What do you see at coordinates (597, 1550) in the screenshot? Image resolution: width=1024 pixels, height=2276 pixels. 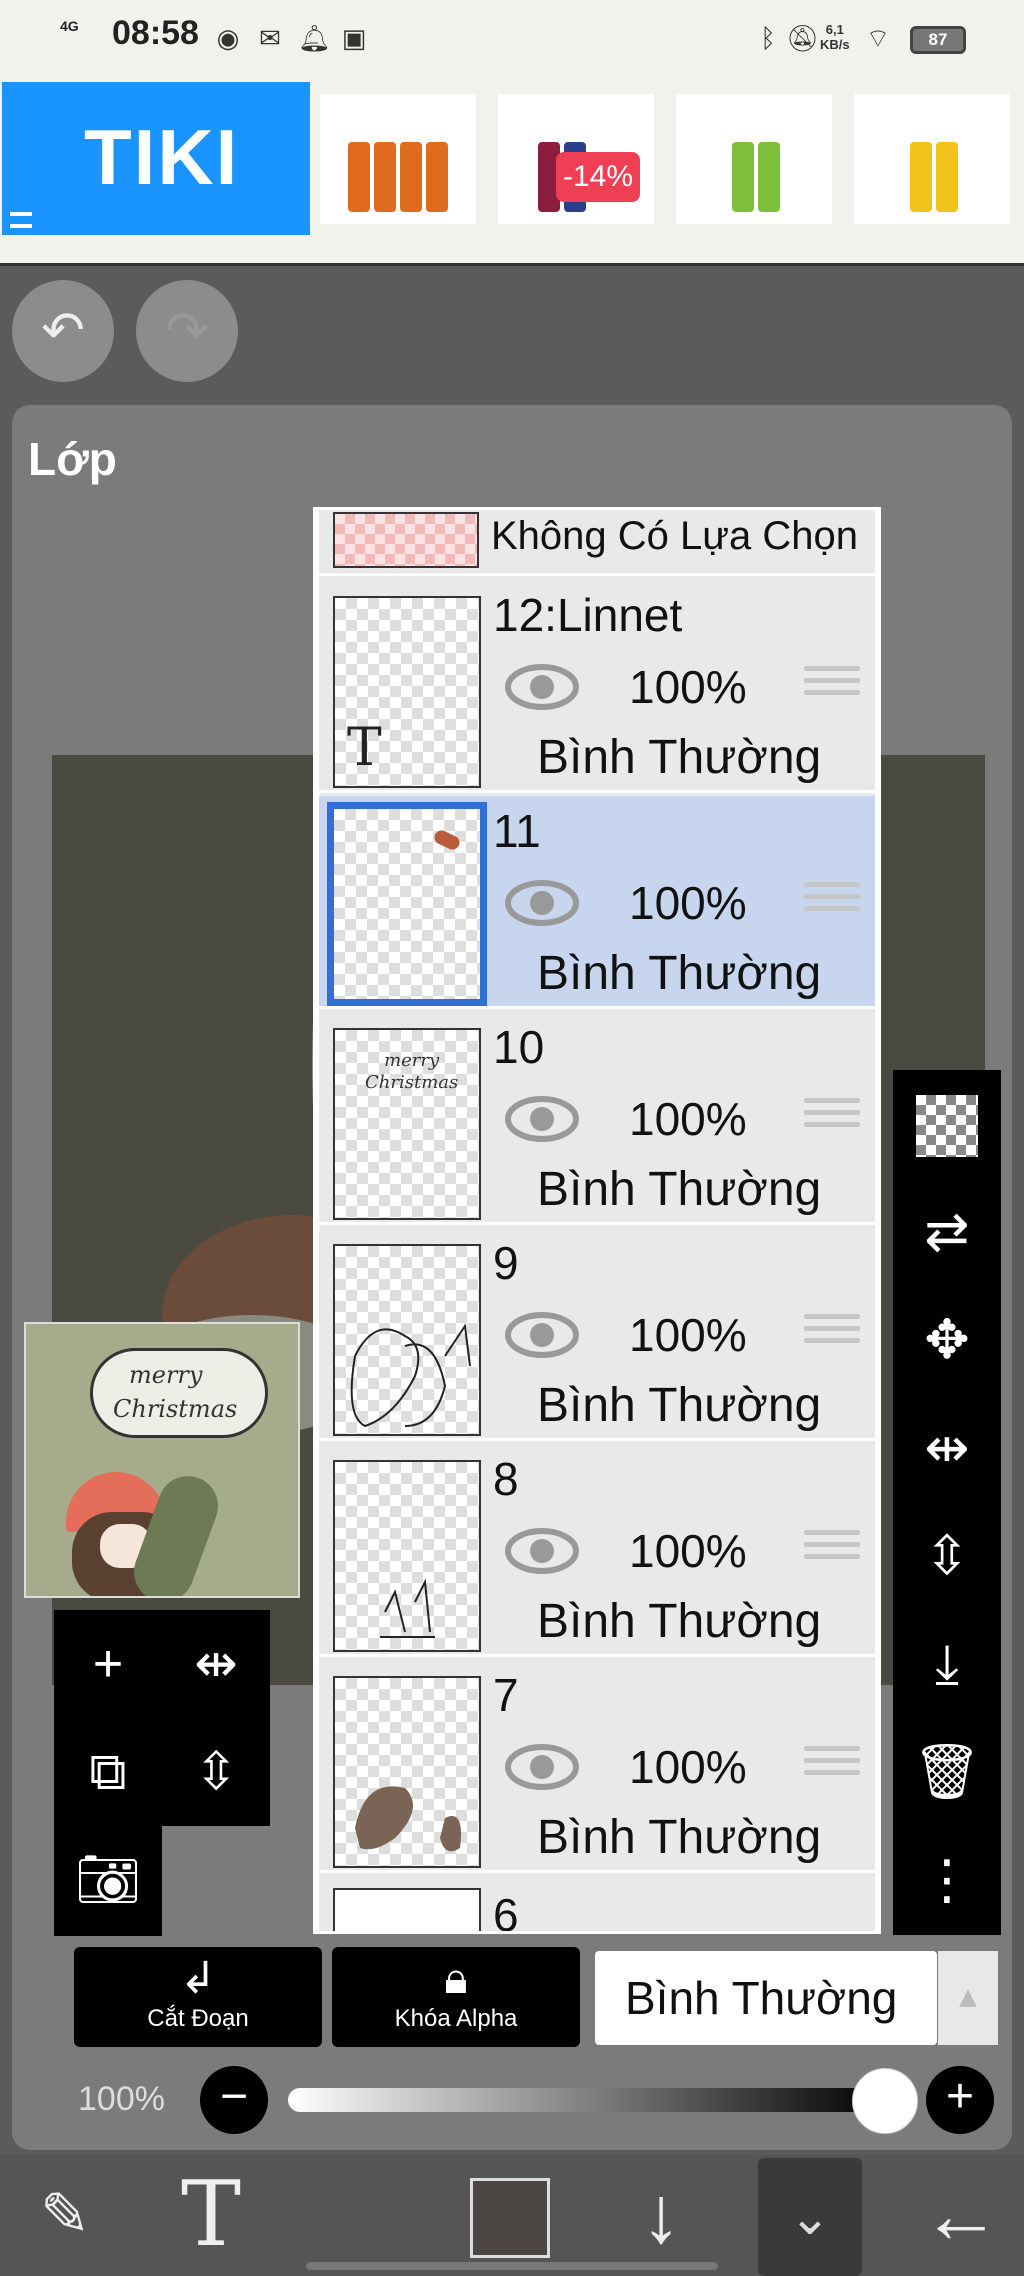 I see `layer-row-8: 8 100% Bình Thường` at bounding box center [597, 1550].